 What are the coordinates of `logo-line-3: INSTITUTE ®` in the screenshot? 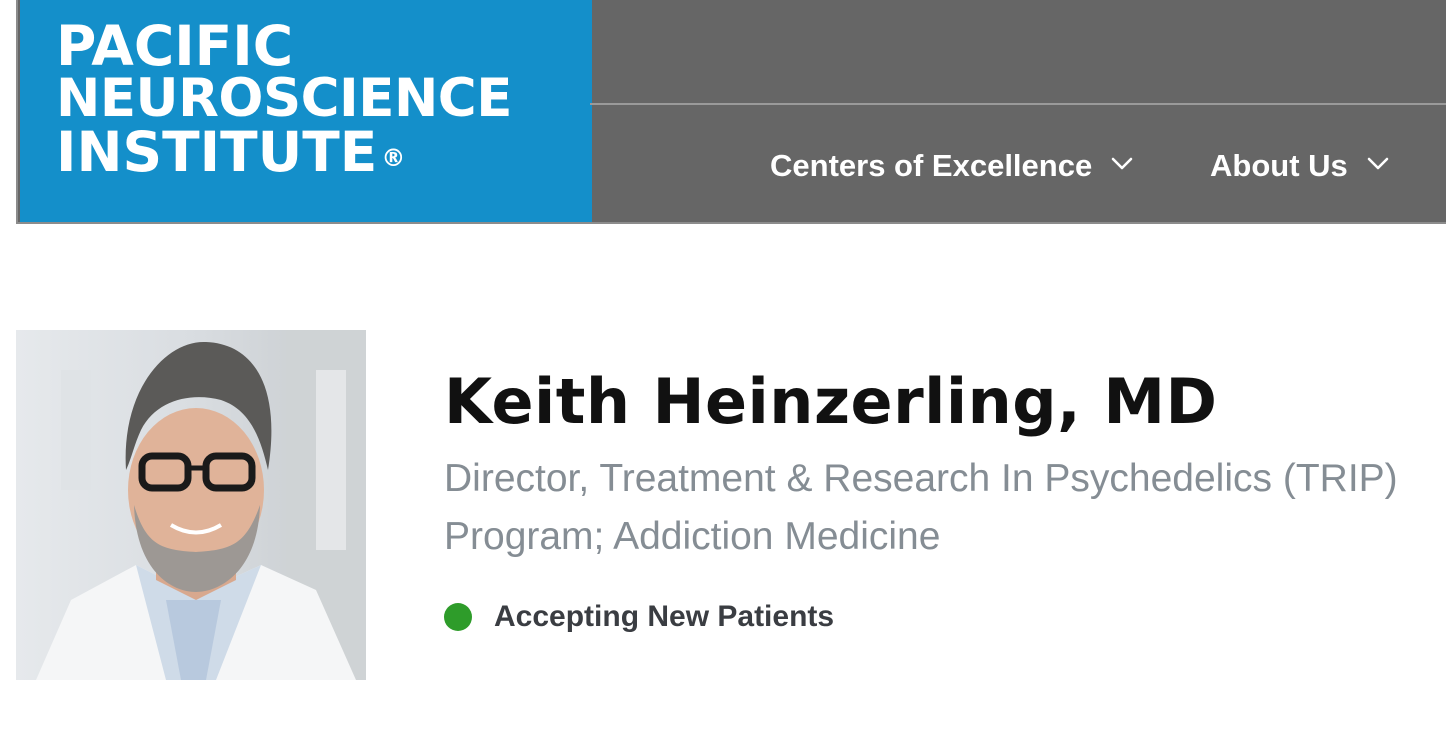 It's located at (230, 152).